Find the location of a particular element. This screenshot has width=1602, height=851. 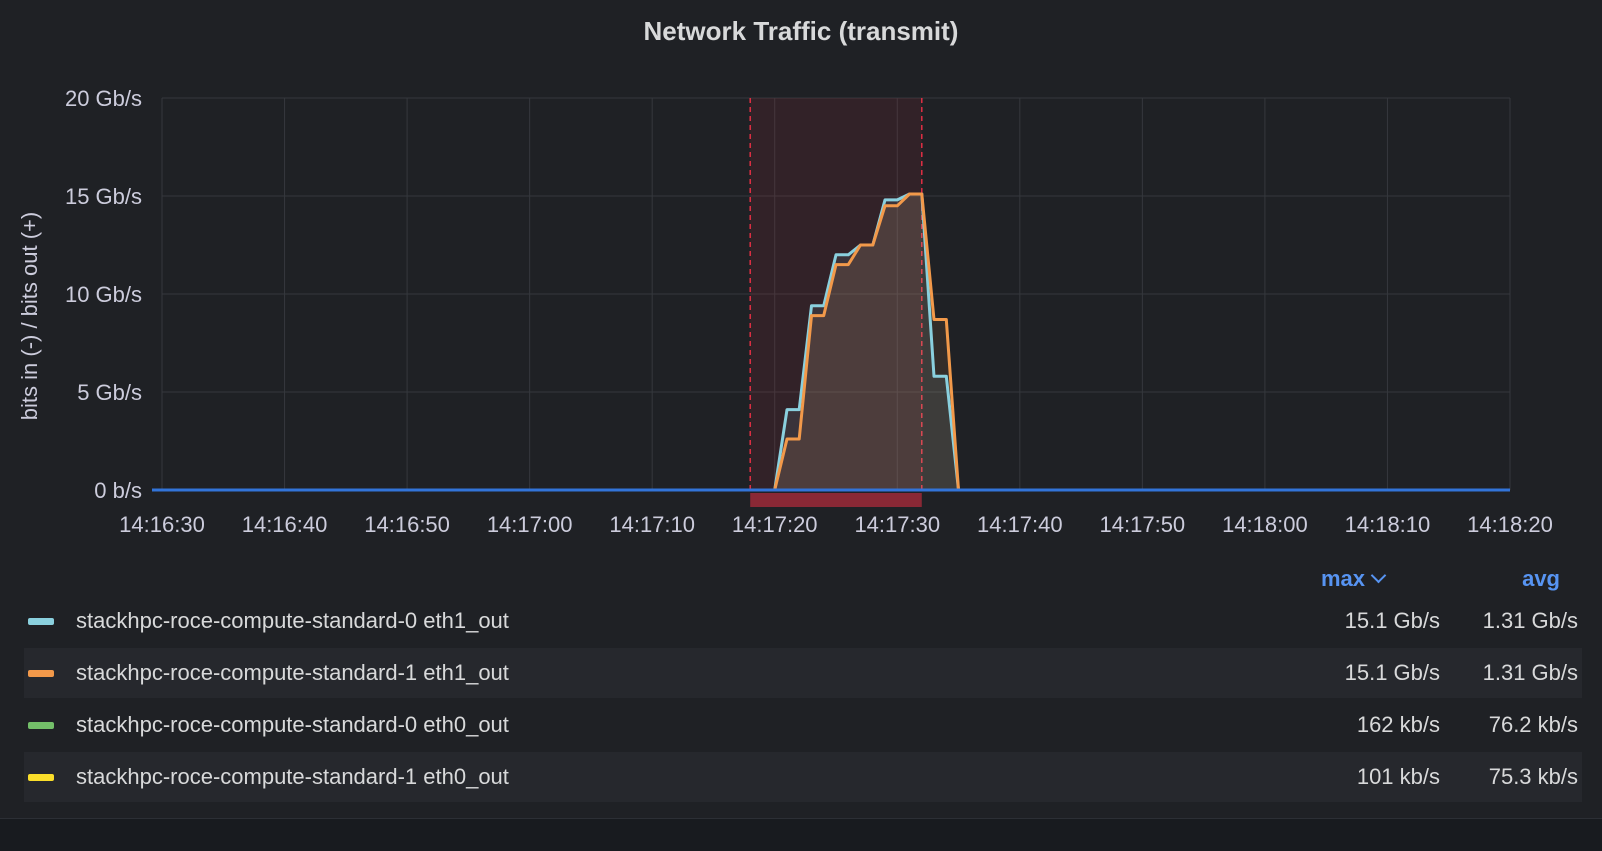

x-tick-label: 14:18:20 is located at coordinates (1510, 524).